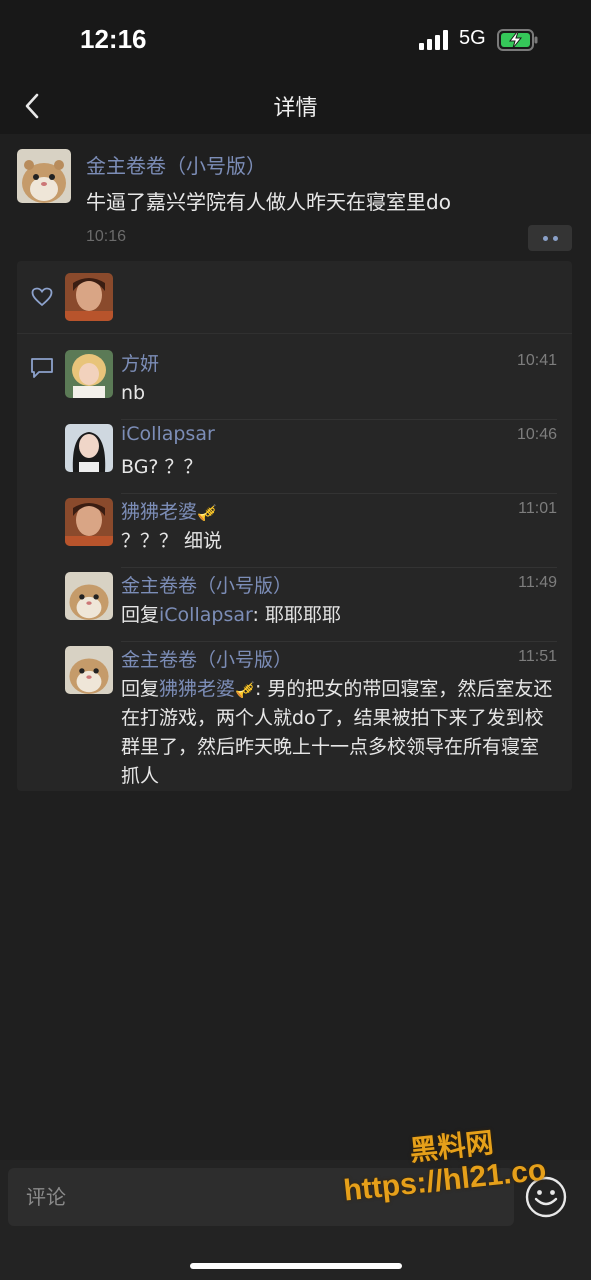 This screenshot has height=1280, width=591. I want to click on woman-avatar-image, so click(89, 448).